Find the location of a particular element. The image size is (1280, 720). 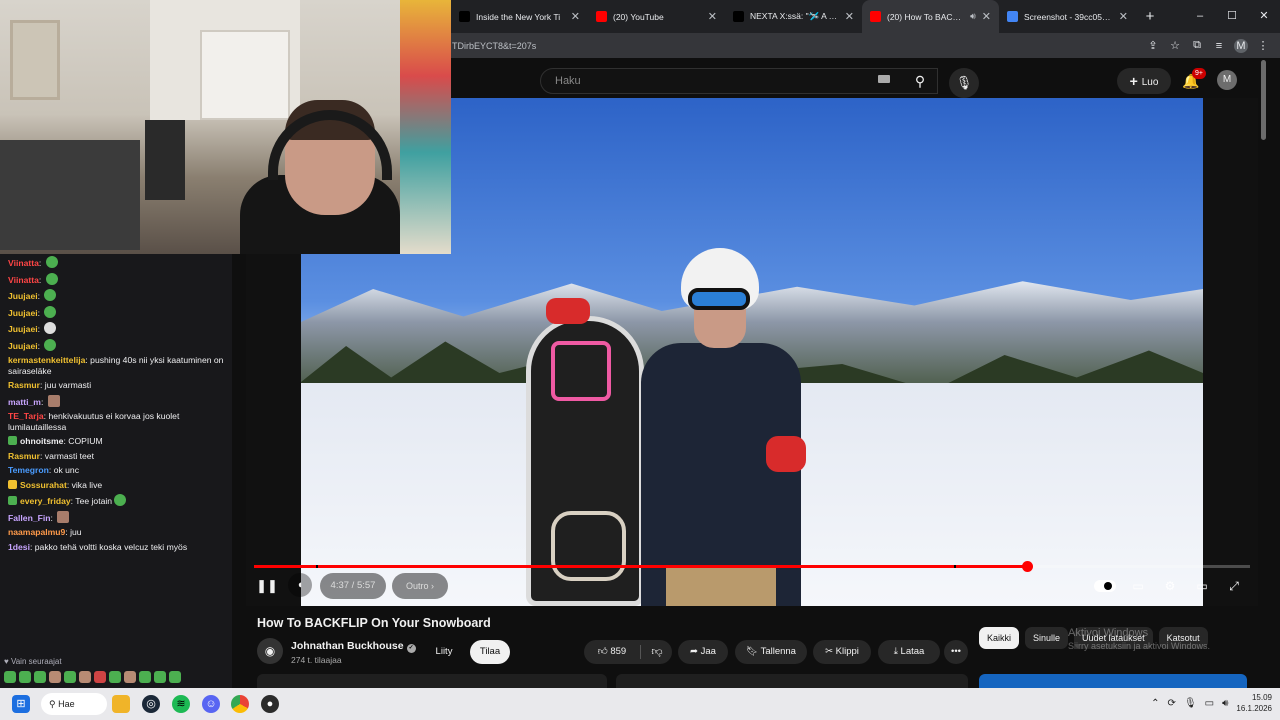

monitor-icon: ▭ is located at coordinates (1209, 703).